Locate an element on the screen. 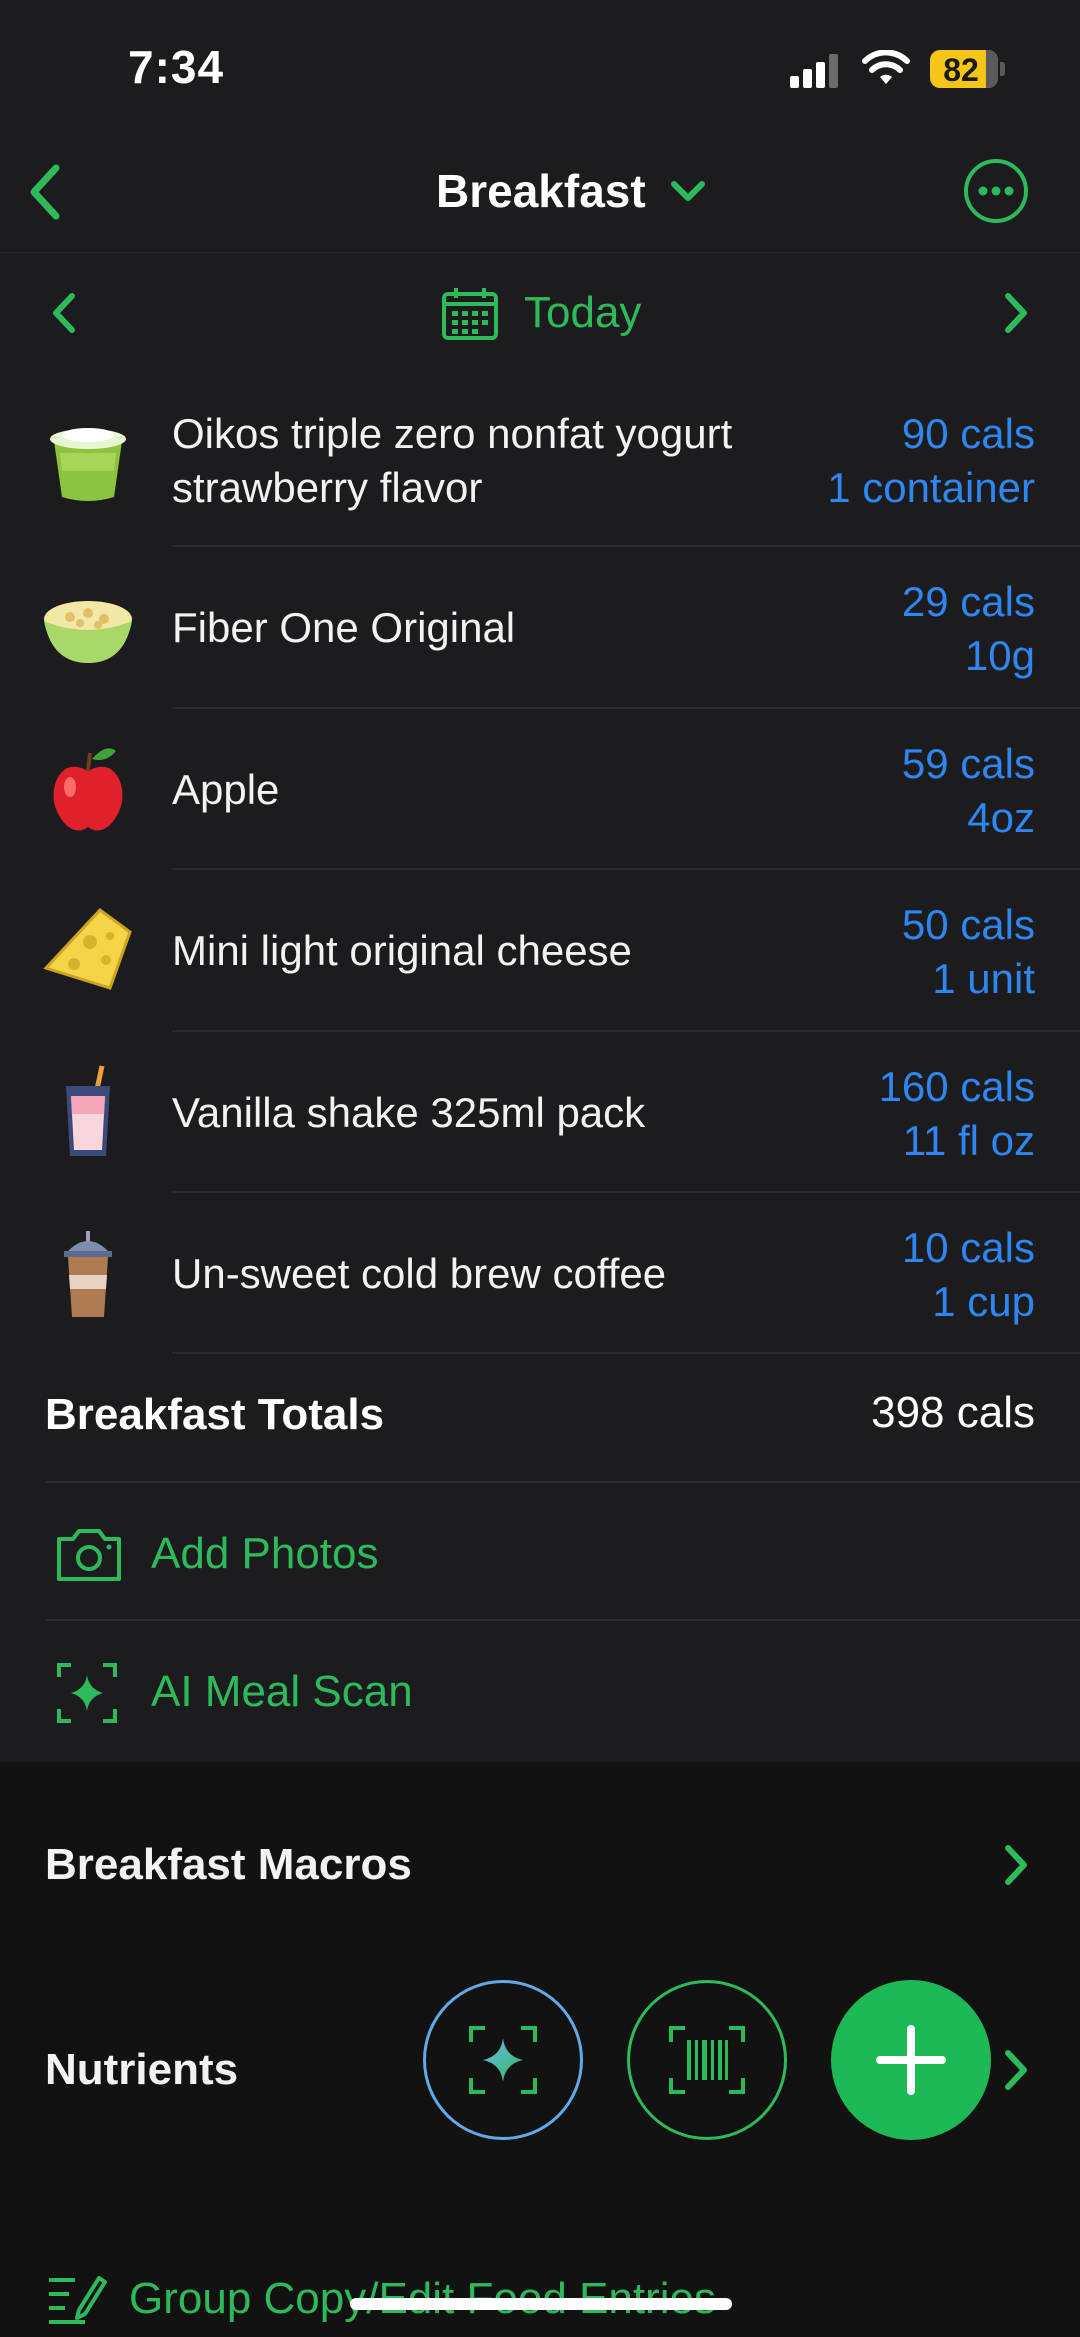 The height and width of the screenshot is (2337, 1080). shake-glass-icon is located at coordinates (88, 1110).